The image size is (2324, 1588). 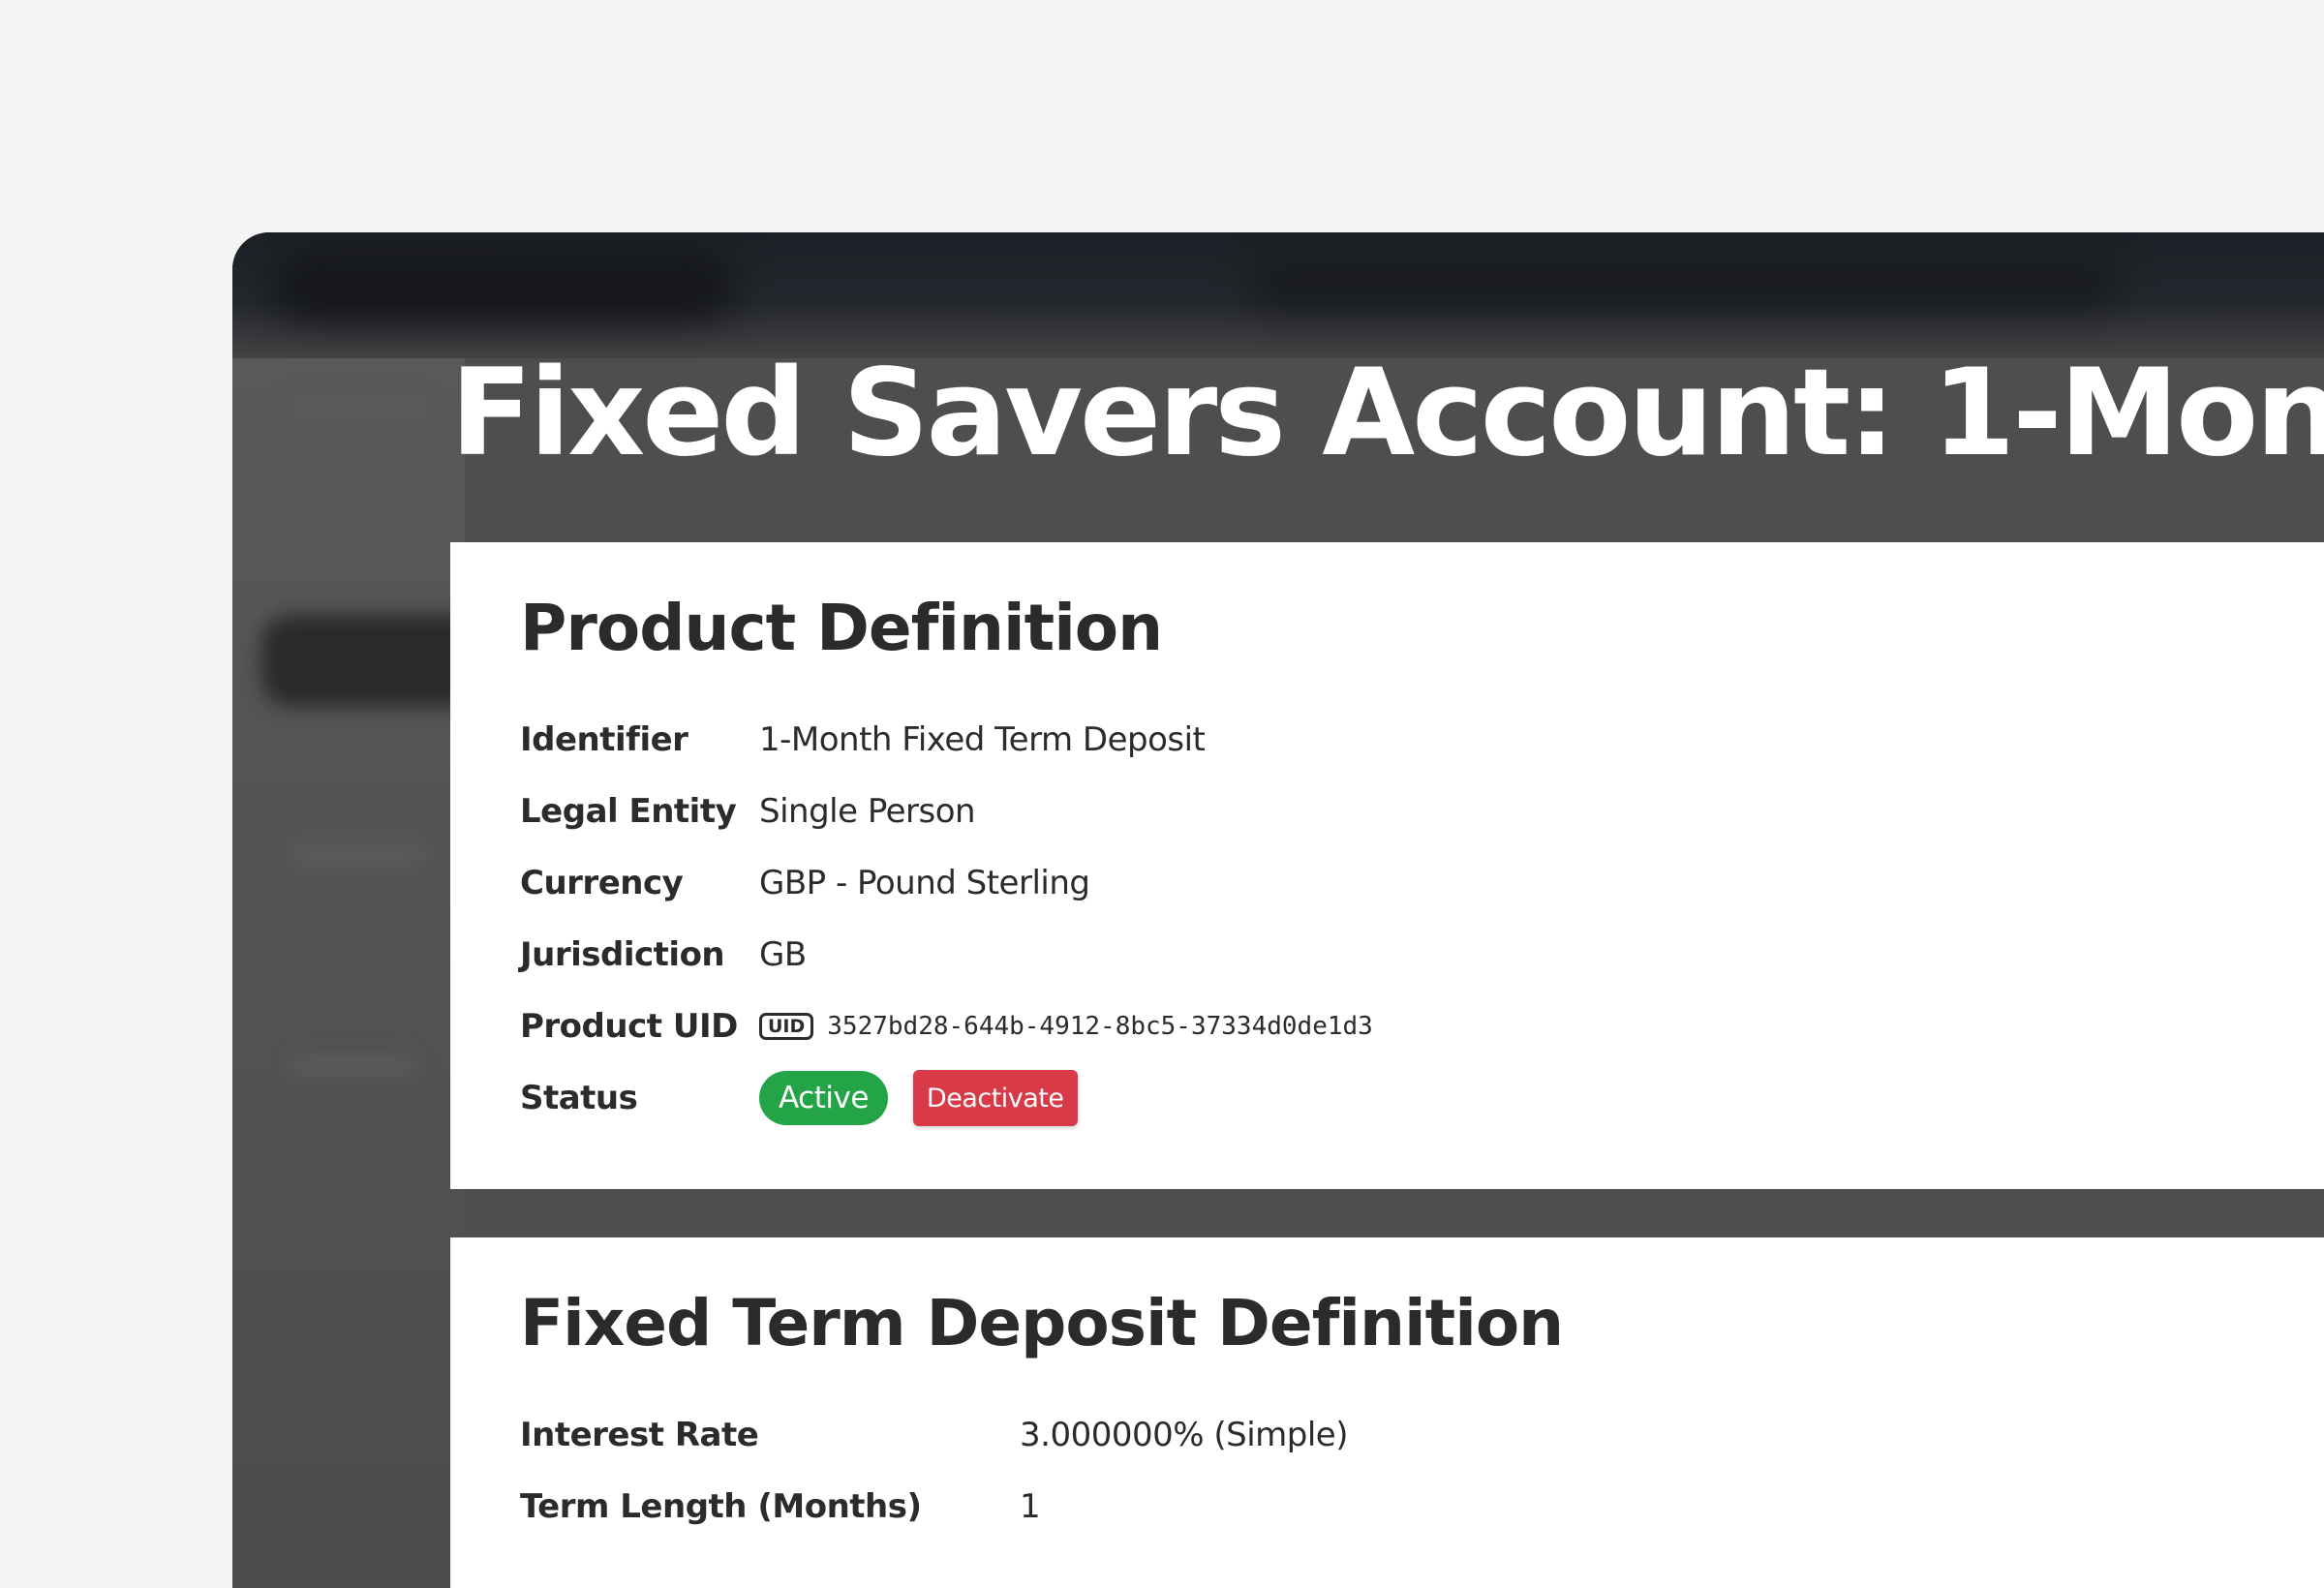 What do you see at coordinates (1418, 1435) in the screenshot?
I see `interest-rate-row: Interest Rate 3.000000% (Simple)` at bounding box center [1418, 1435].